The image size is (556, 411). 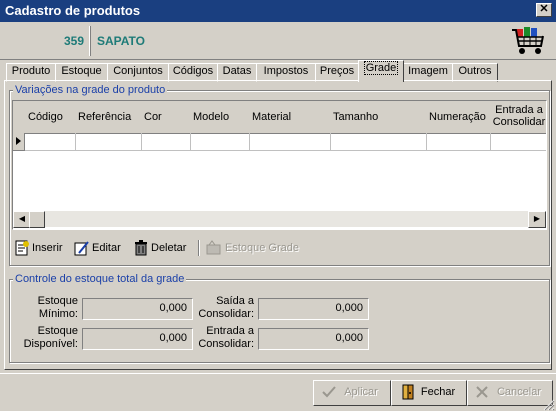 I want to click on cancel-label: Cancelar, so click(x=519, y=392).